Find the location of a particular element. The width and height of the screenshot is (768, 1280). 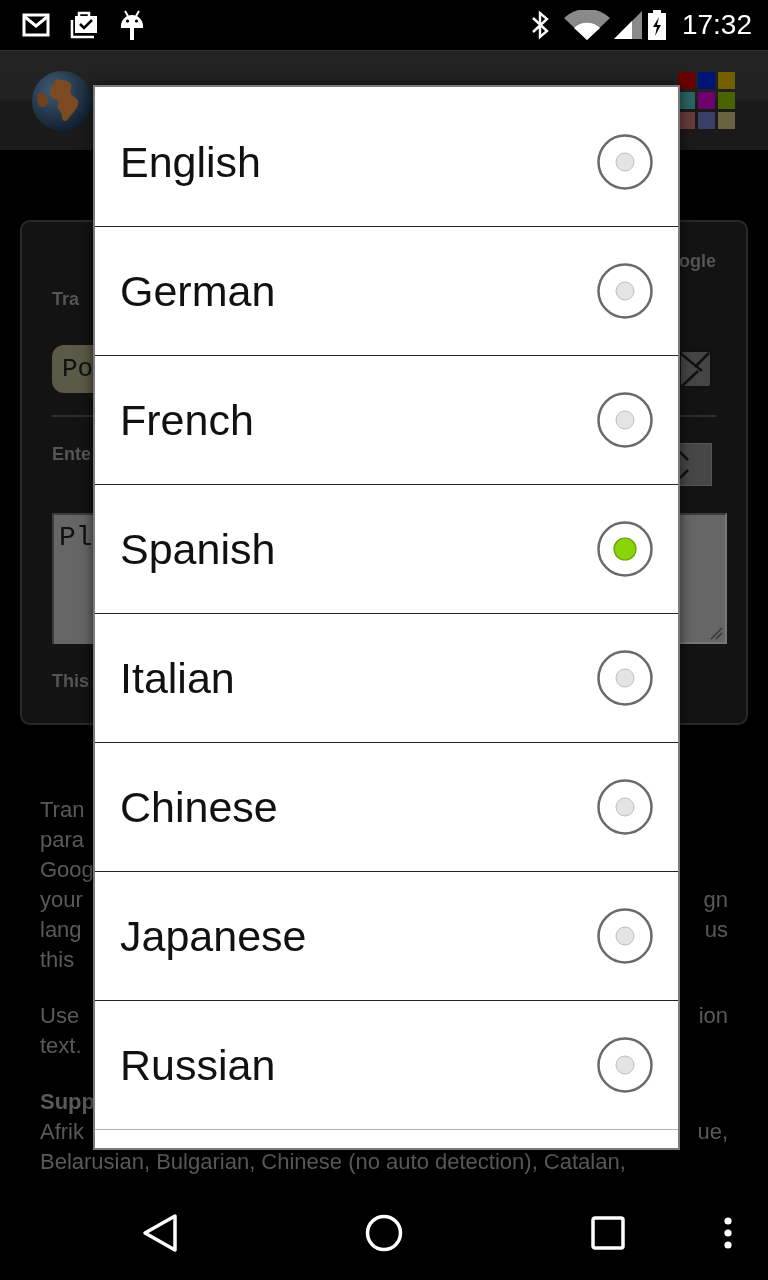

body-text: this is located at coordinates (57, 960).